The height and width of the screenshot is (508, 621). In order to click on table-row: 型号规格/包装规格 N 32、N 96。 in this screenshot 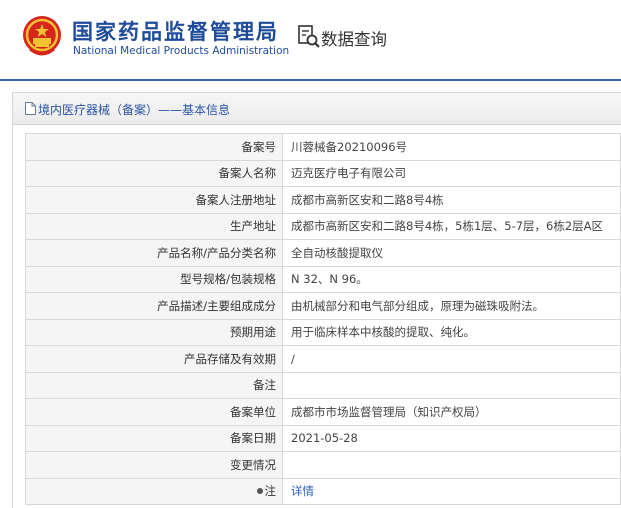, I will do `click(323, 279)`.